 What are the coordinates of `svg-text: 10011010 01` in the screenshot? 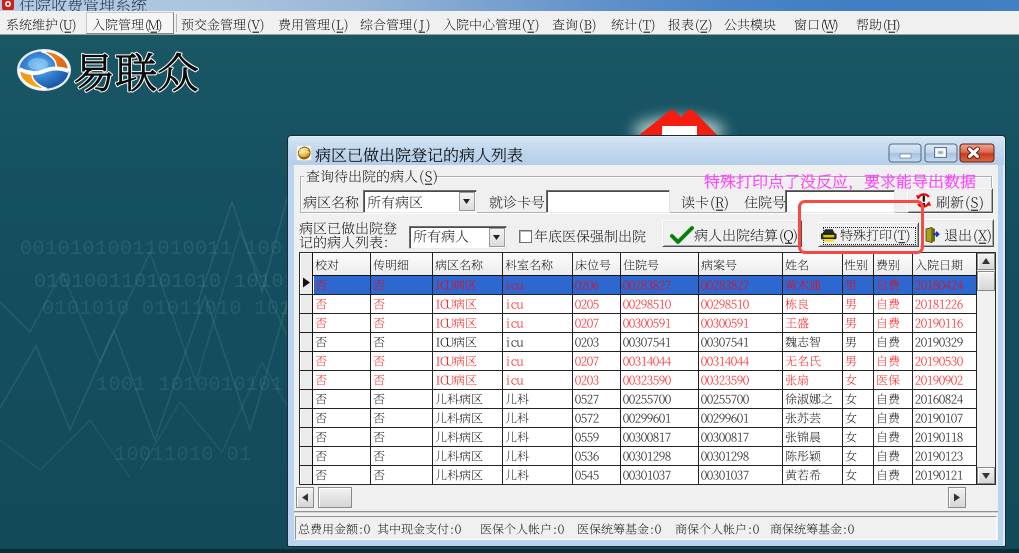 It's located at (183, 455).